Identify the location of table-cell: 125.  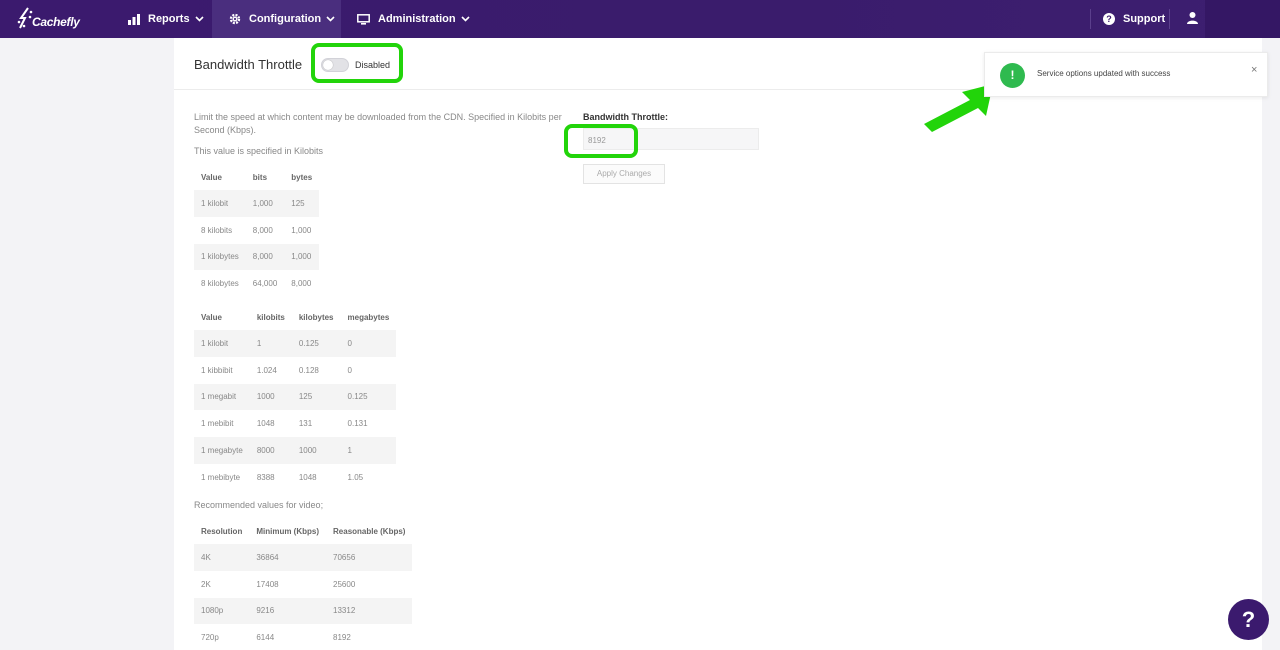
(302, 203).